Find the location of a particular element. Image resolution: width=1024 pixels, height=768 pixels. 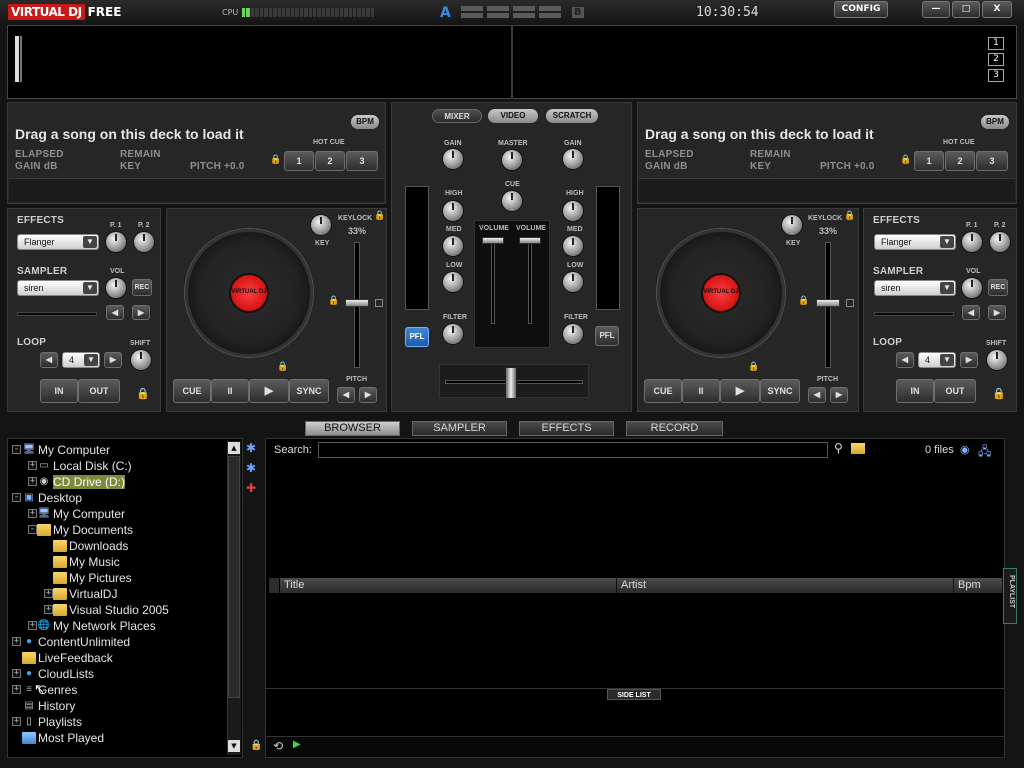

deck-right-p2-knob is located at coordinates (1000, 242).